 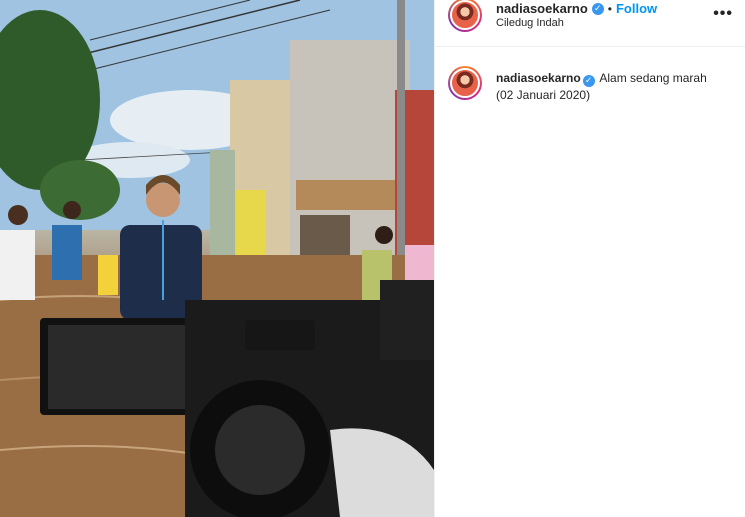 I want to click on username-link: nadiasoekarno, so click(x=542, y=8).